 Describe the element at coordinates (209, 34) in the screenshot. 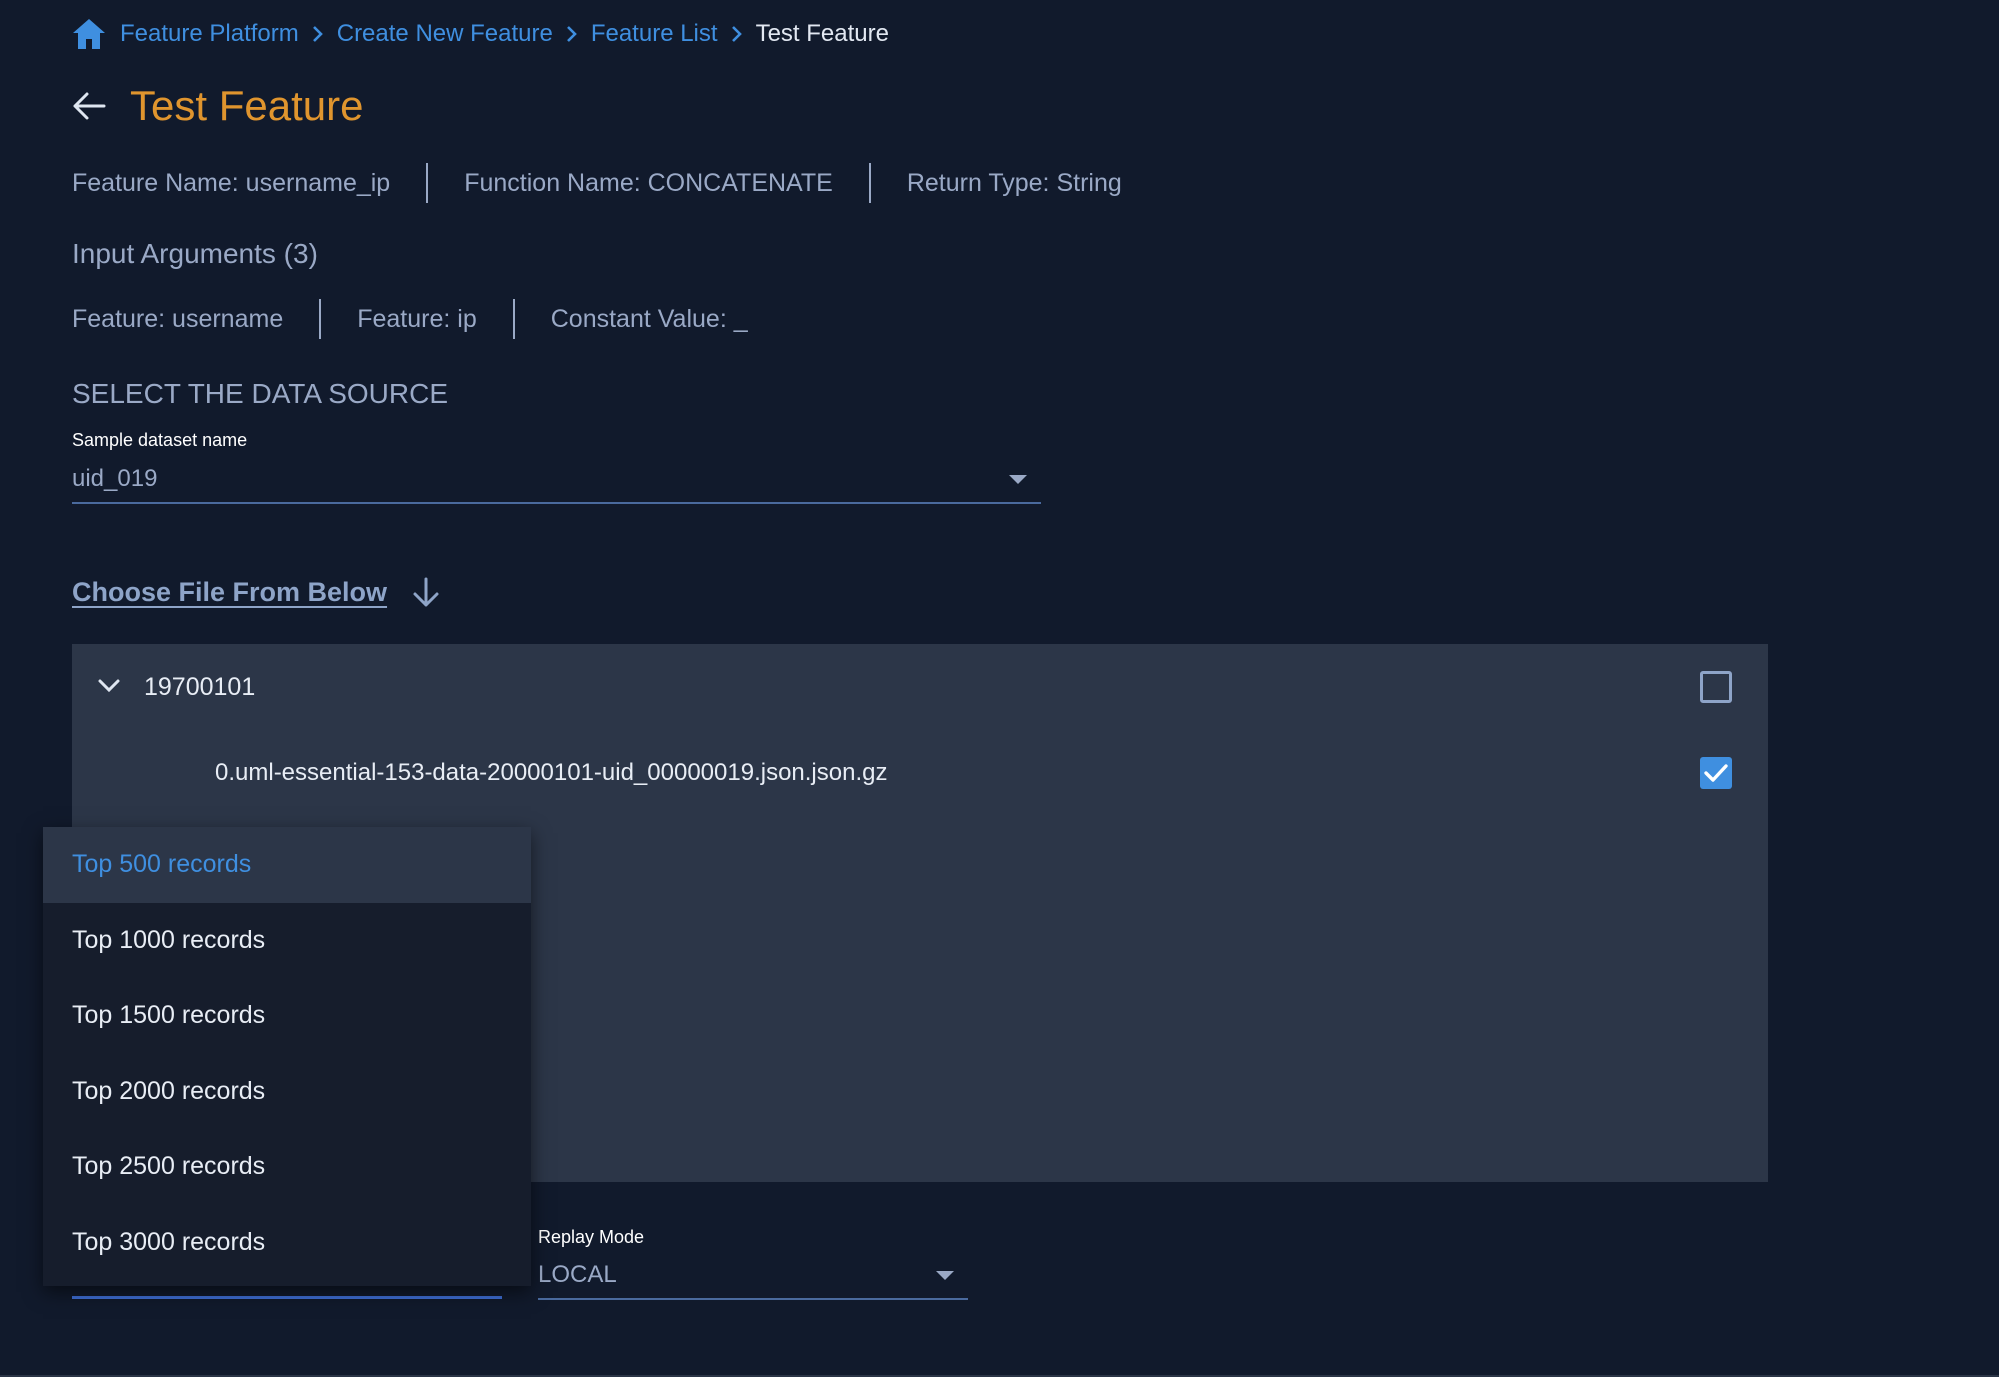

I see `breadcrumb-feature-platform: Feature Platform` at that location.